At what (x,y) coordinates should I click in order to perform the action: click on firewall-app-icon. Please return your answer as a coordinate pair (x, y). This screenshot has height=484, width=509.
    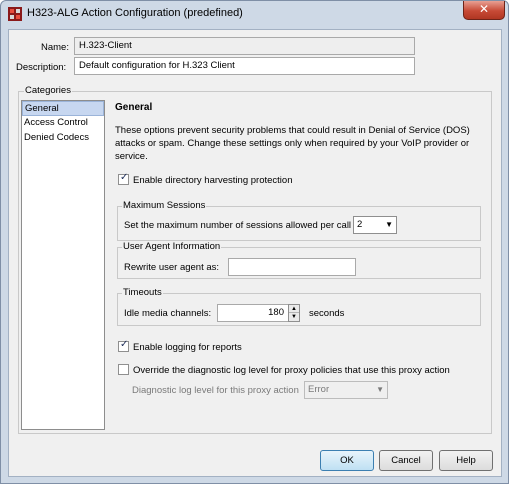
    Looking at the image, I should click on (15, 14).